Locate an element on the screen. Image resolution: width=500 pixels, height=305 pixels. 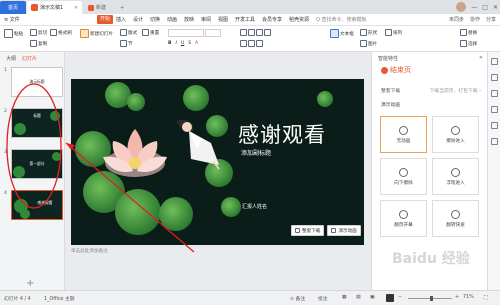
list-group is located at coordinates (251, 43).